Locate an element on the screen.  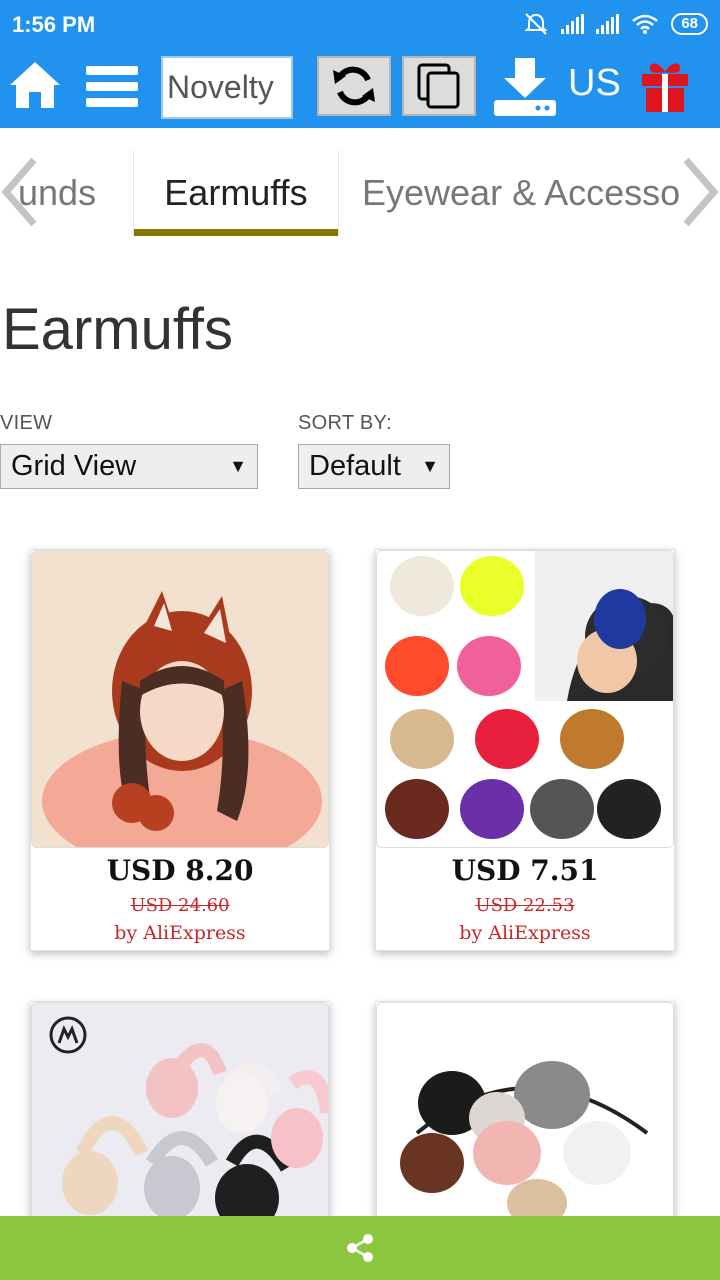
alarm-off-icon is located at coordinates (536, 24).